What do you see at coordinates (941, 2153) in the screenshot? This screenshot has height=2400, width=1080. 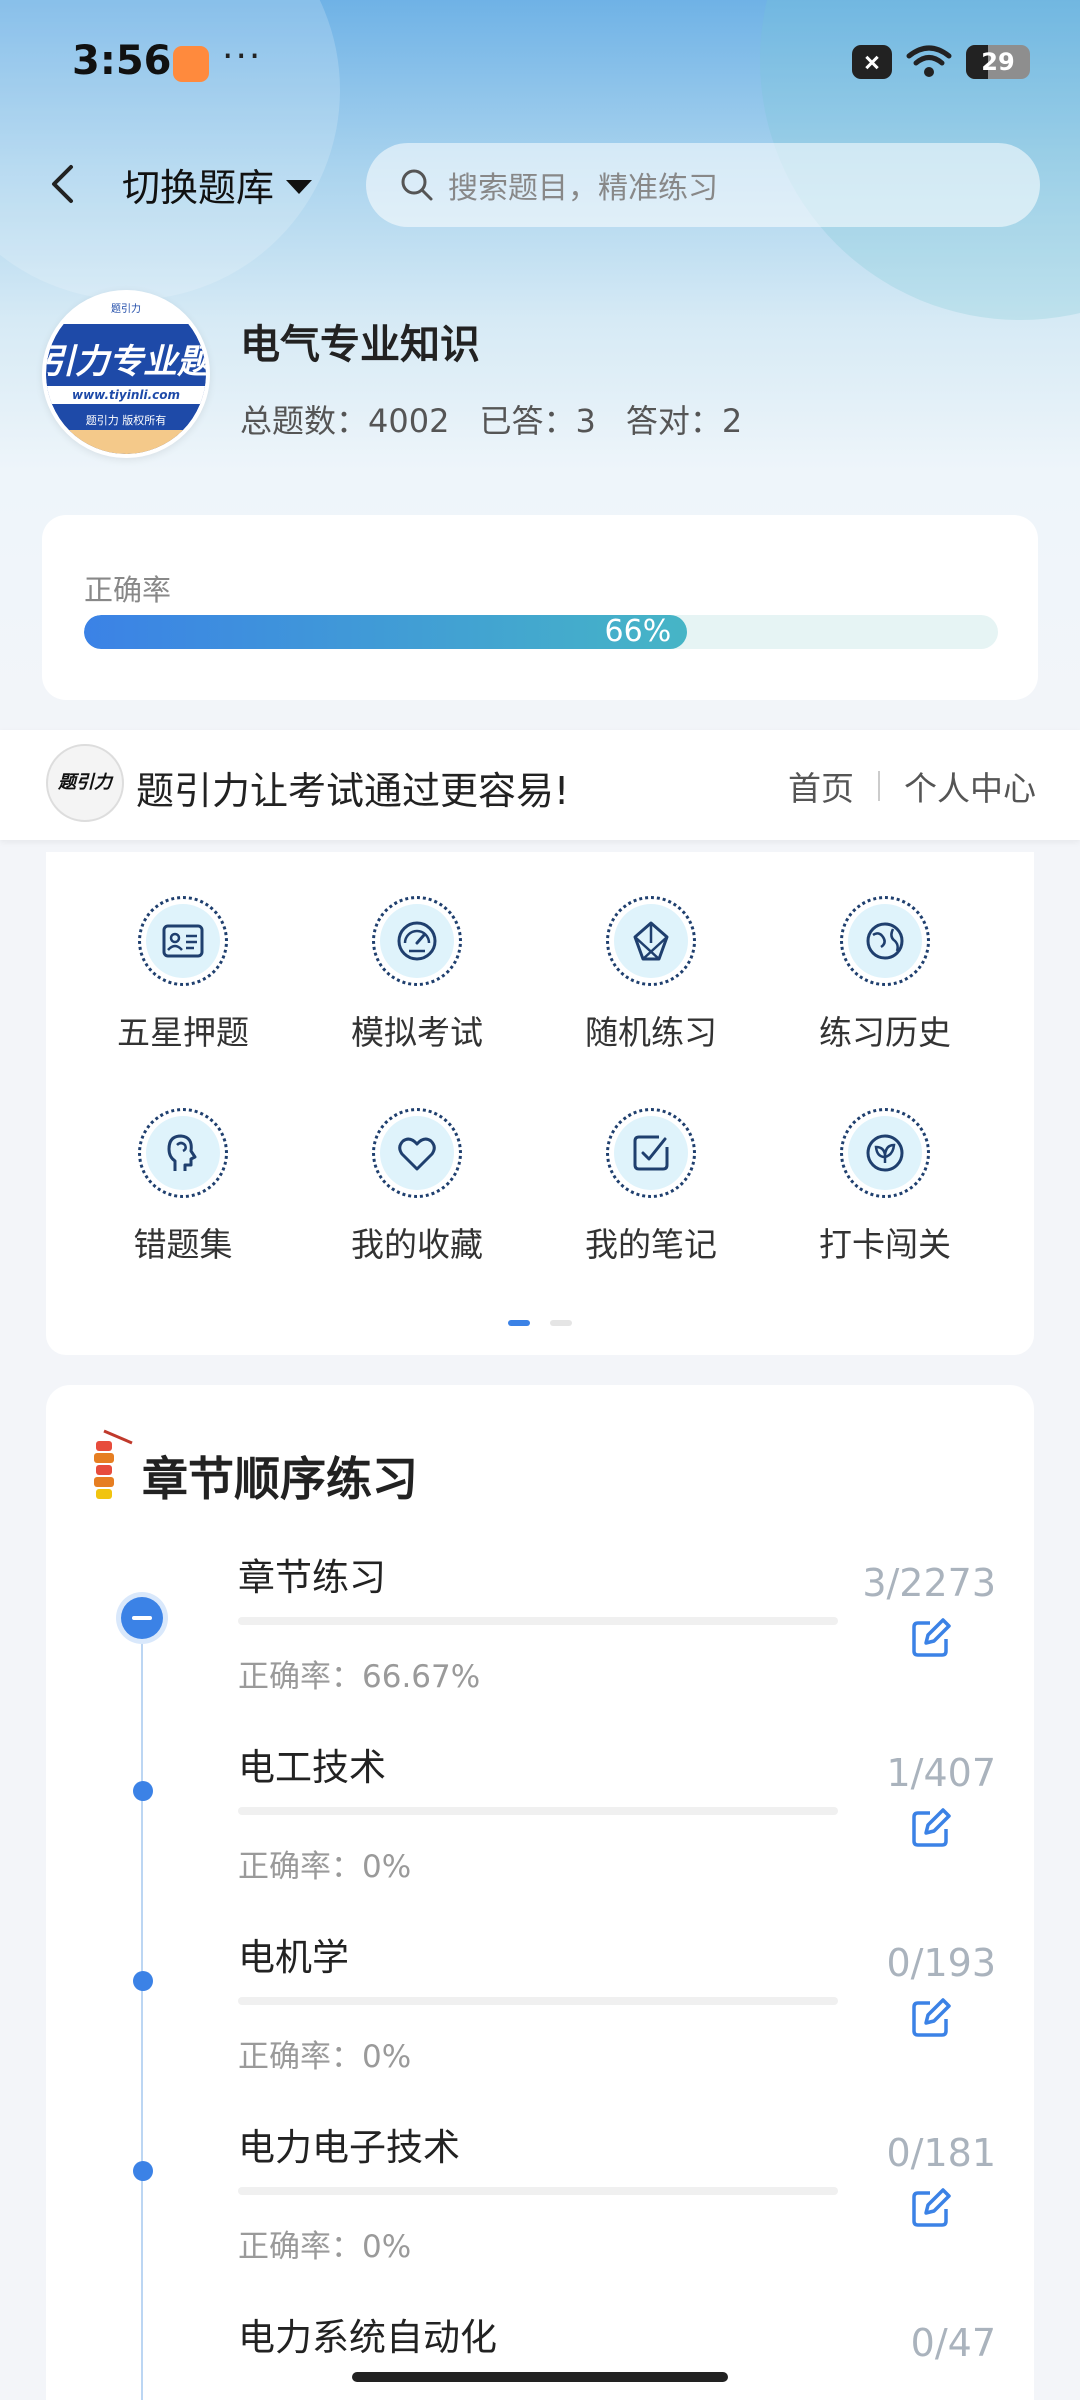 I see `chapter-count: 0/181` at bounding box center [941, 2153].